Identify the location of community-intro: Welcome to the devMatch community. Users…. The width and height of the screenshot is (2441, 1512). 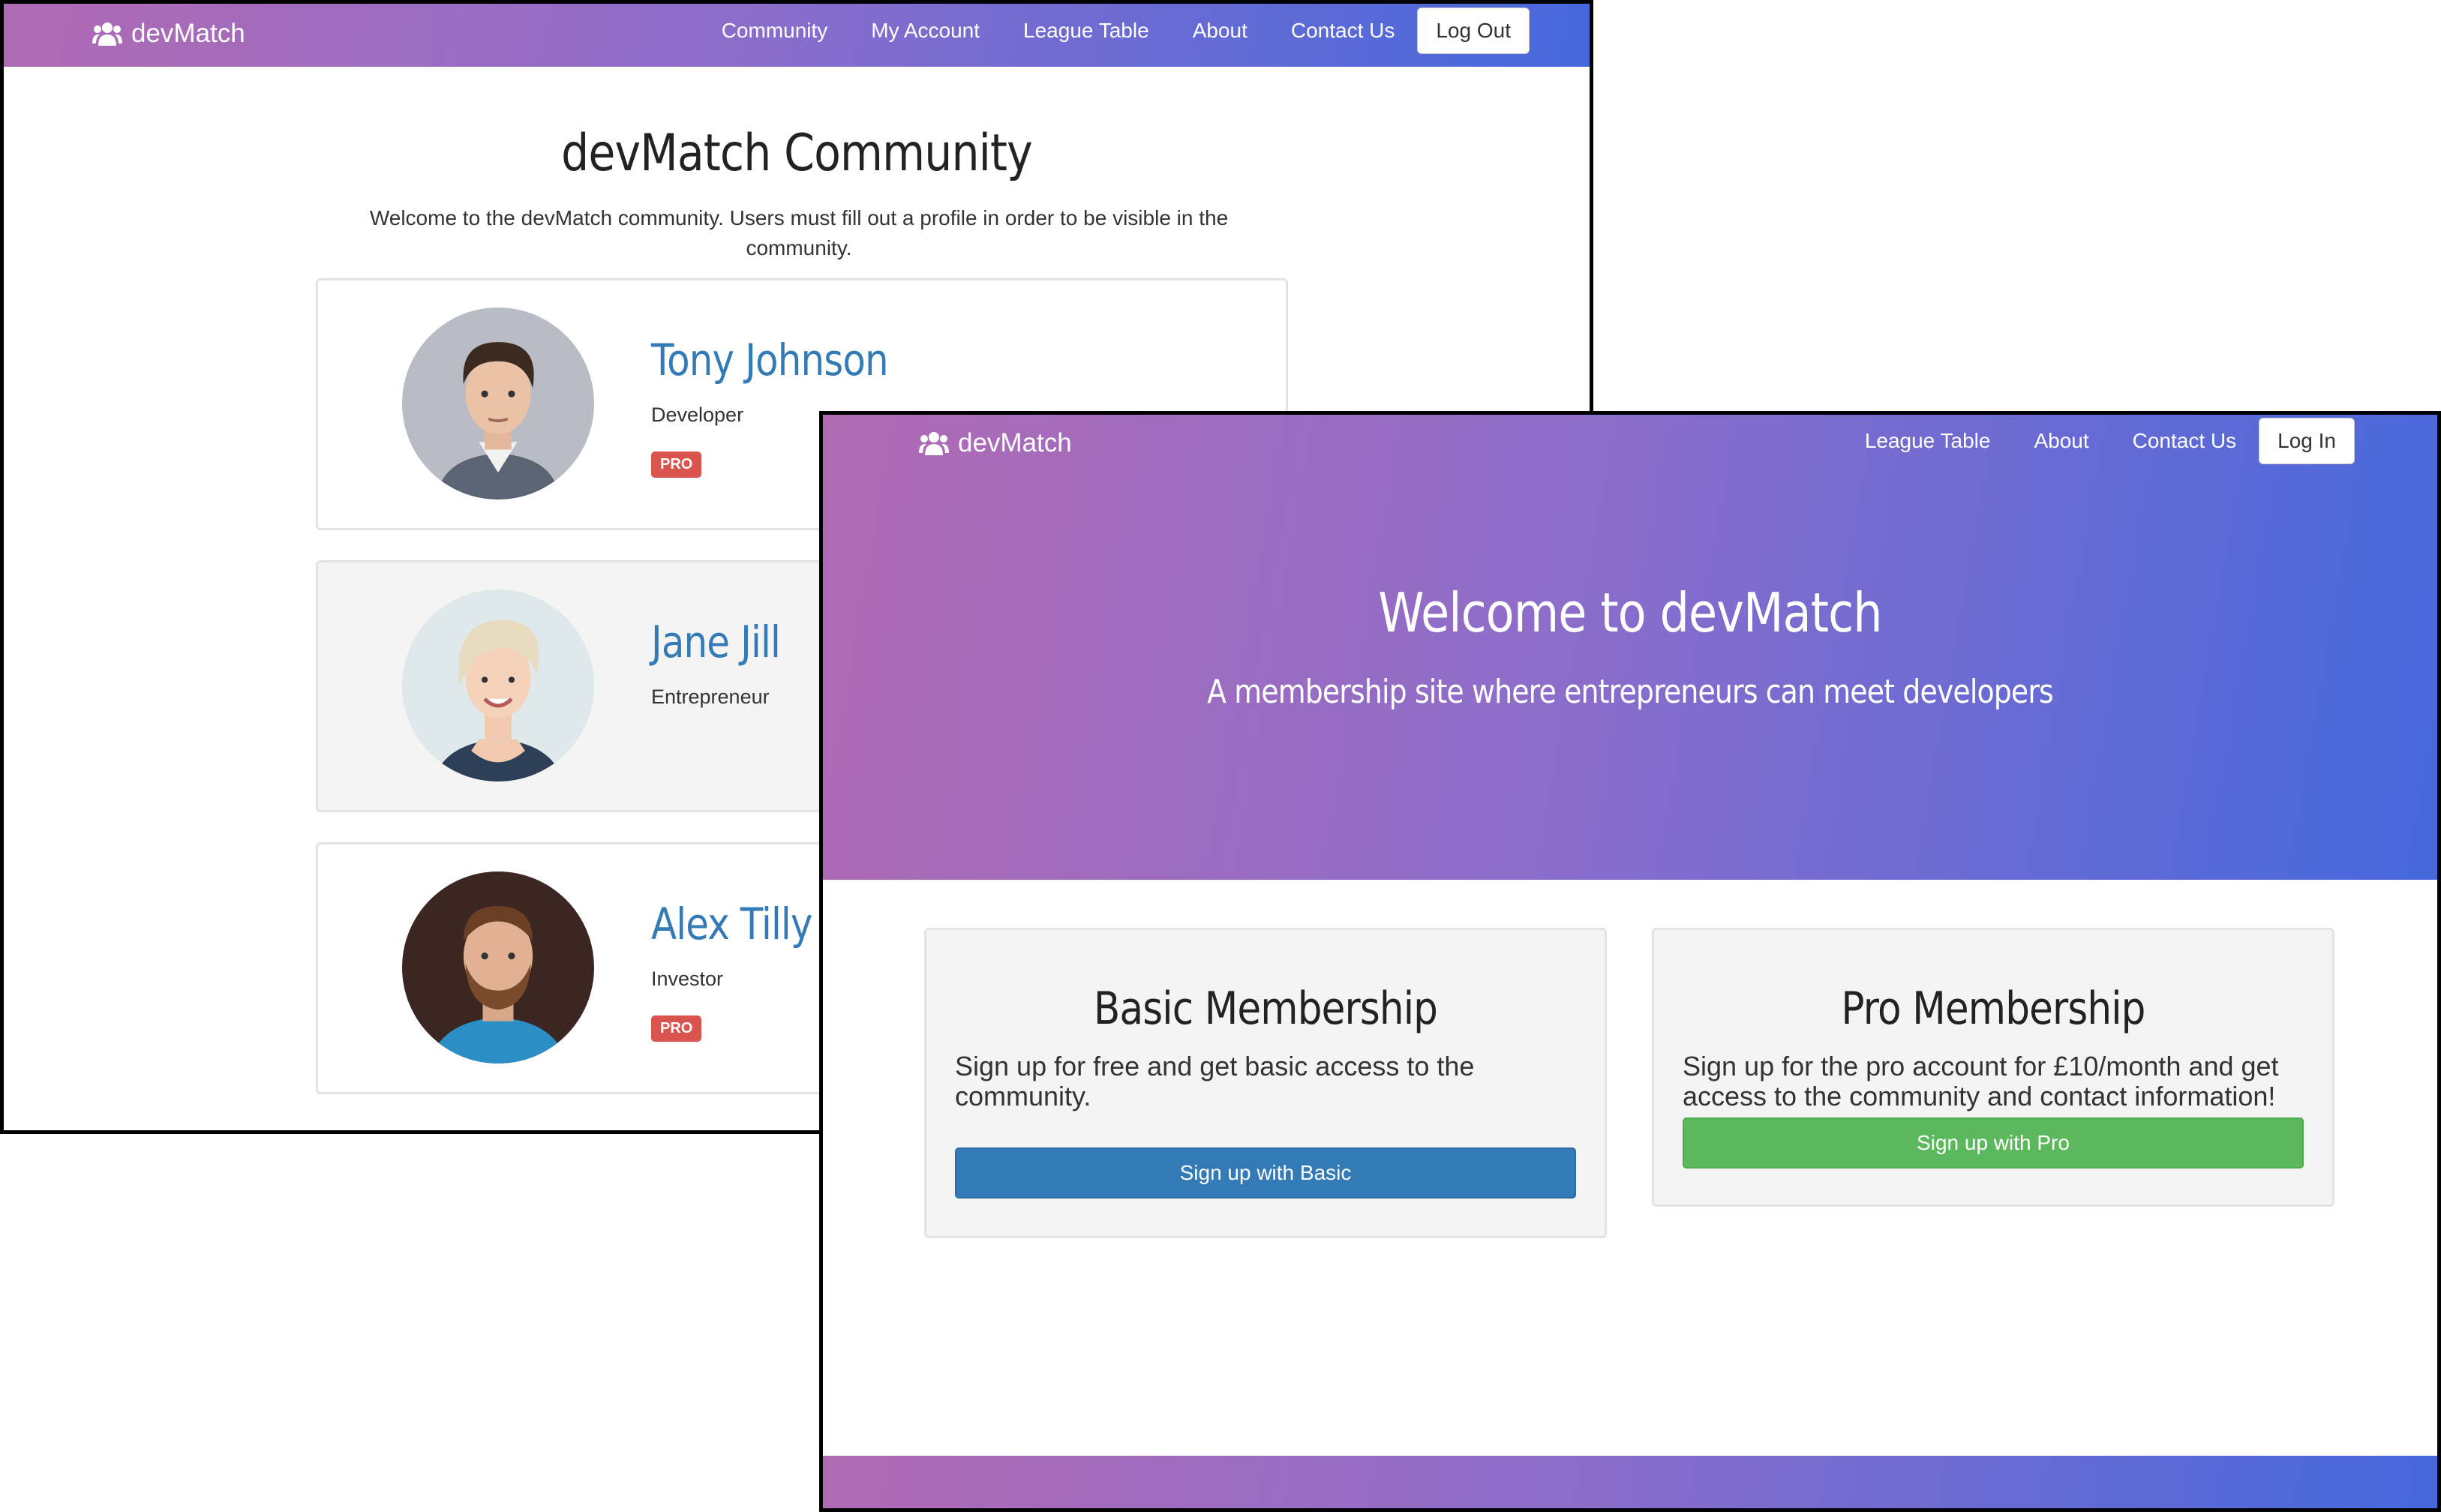
(799, 233).